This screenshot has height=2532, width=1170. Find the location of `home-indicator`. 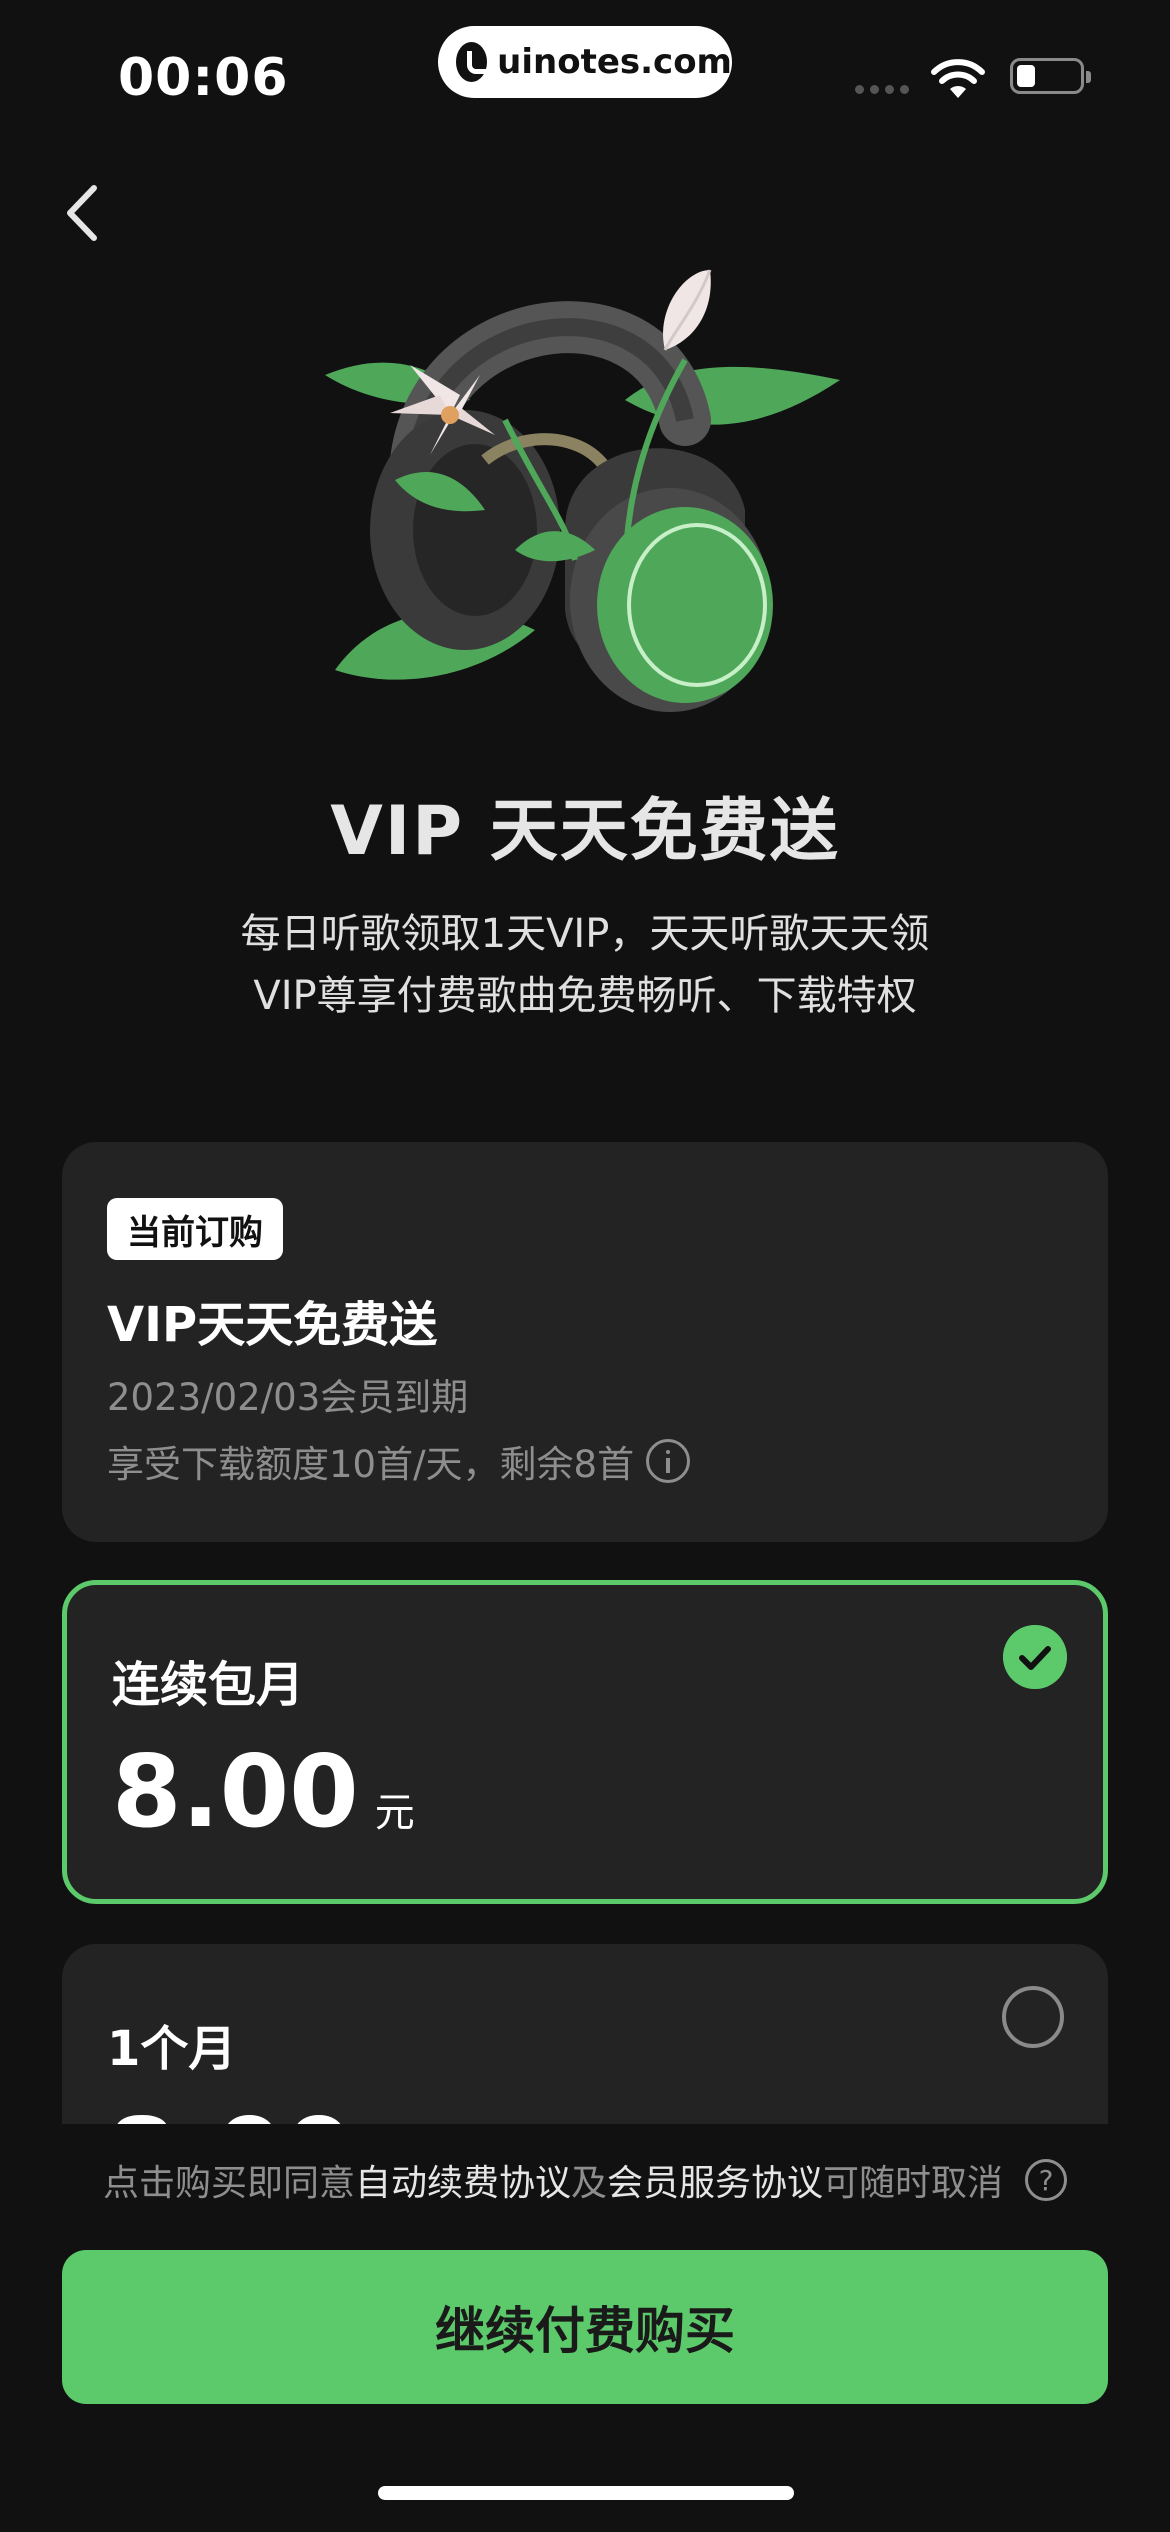

home-indicator is located at coordinates (586, 2493).